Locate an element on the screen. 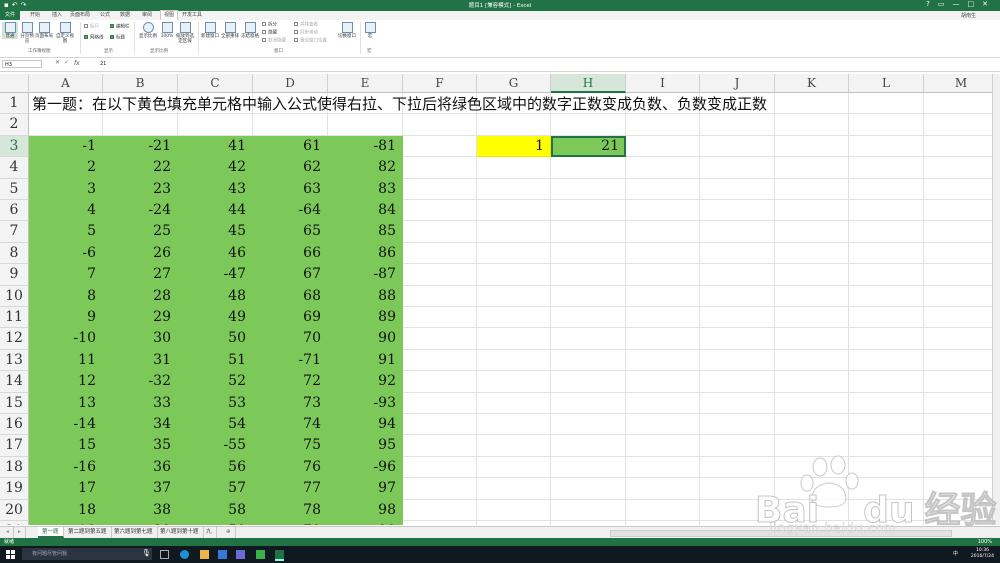 The width and height of the screenshot is (1000, 563). cell-m17 is located at coordinates (960, 446).